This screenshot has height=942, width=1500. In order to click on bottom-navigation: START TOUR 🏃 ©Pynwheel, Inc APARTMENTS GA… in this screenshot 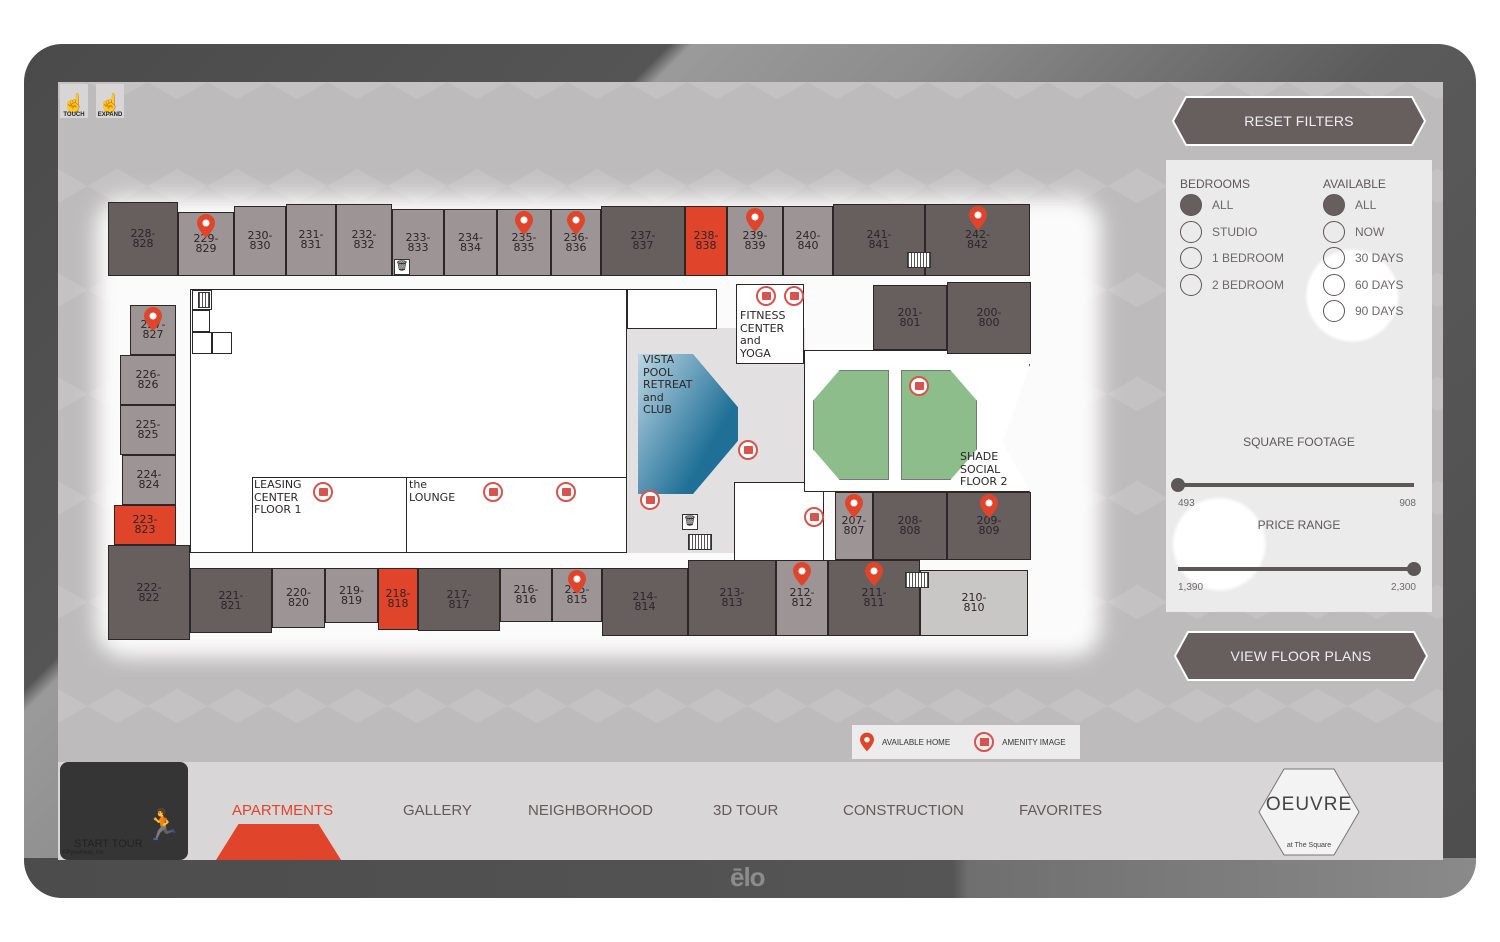, I will do `click(750, 811)`.